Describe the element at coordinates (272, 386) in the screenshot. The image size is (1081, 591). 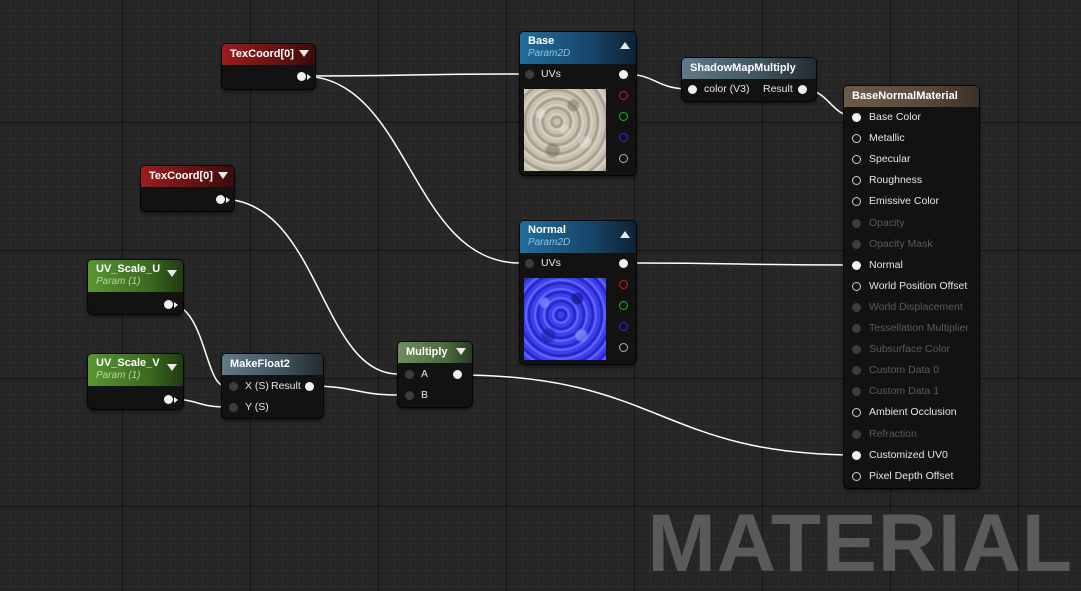
I see `makefloat2-node: MakeFloat2 X (S) Result Y (S)` at that location.